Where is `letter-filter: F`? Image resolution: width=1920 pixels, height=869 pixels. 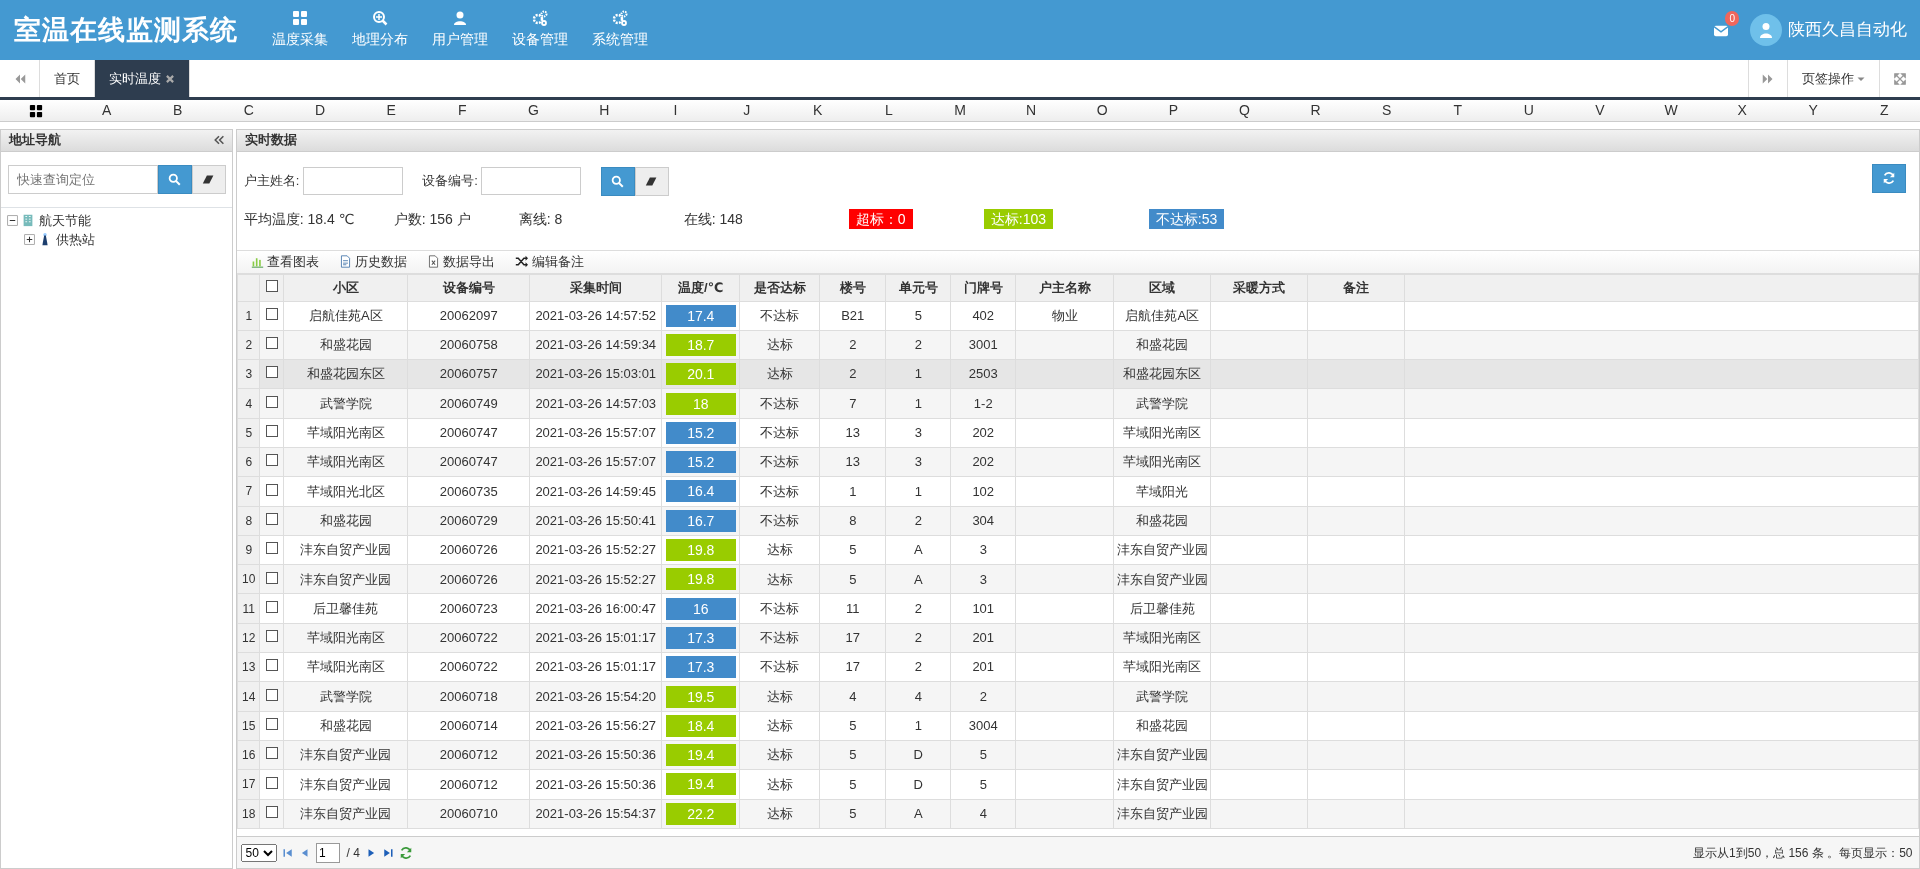
letter-filter: F is located at coordinates (462, 110).